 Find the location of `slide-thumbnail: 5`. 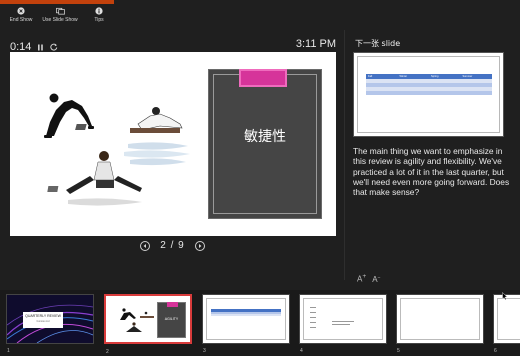

slide-thumbnail: 5 is located at coordinates (440, 324).